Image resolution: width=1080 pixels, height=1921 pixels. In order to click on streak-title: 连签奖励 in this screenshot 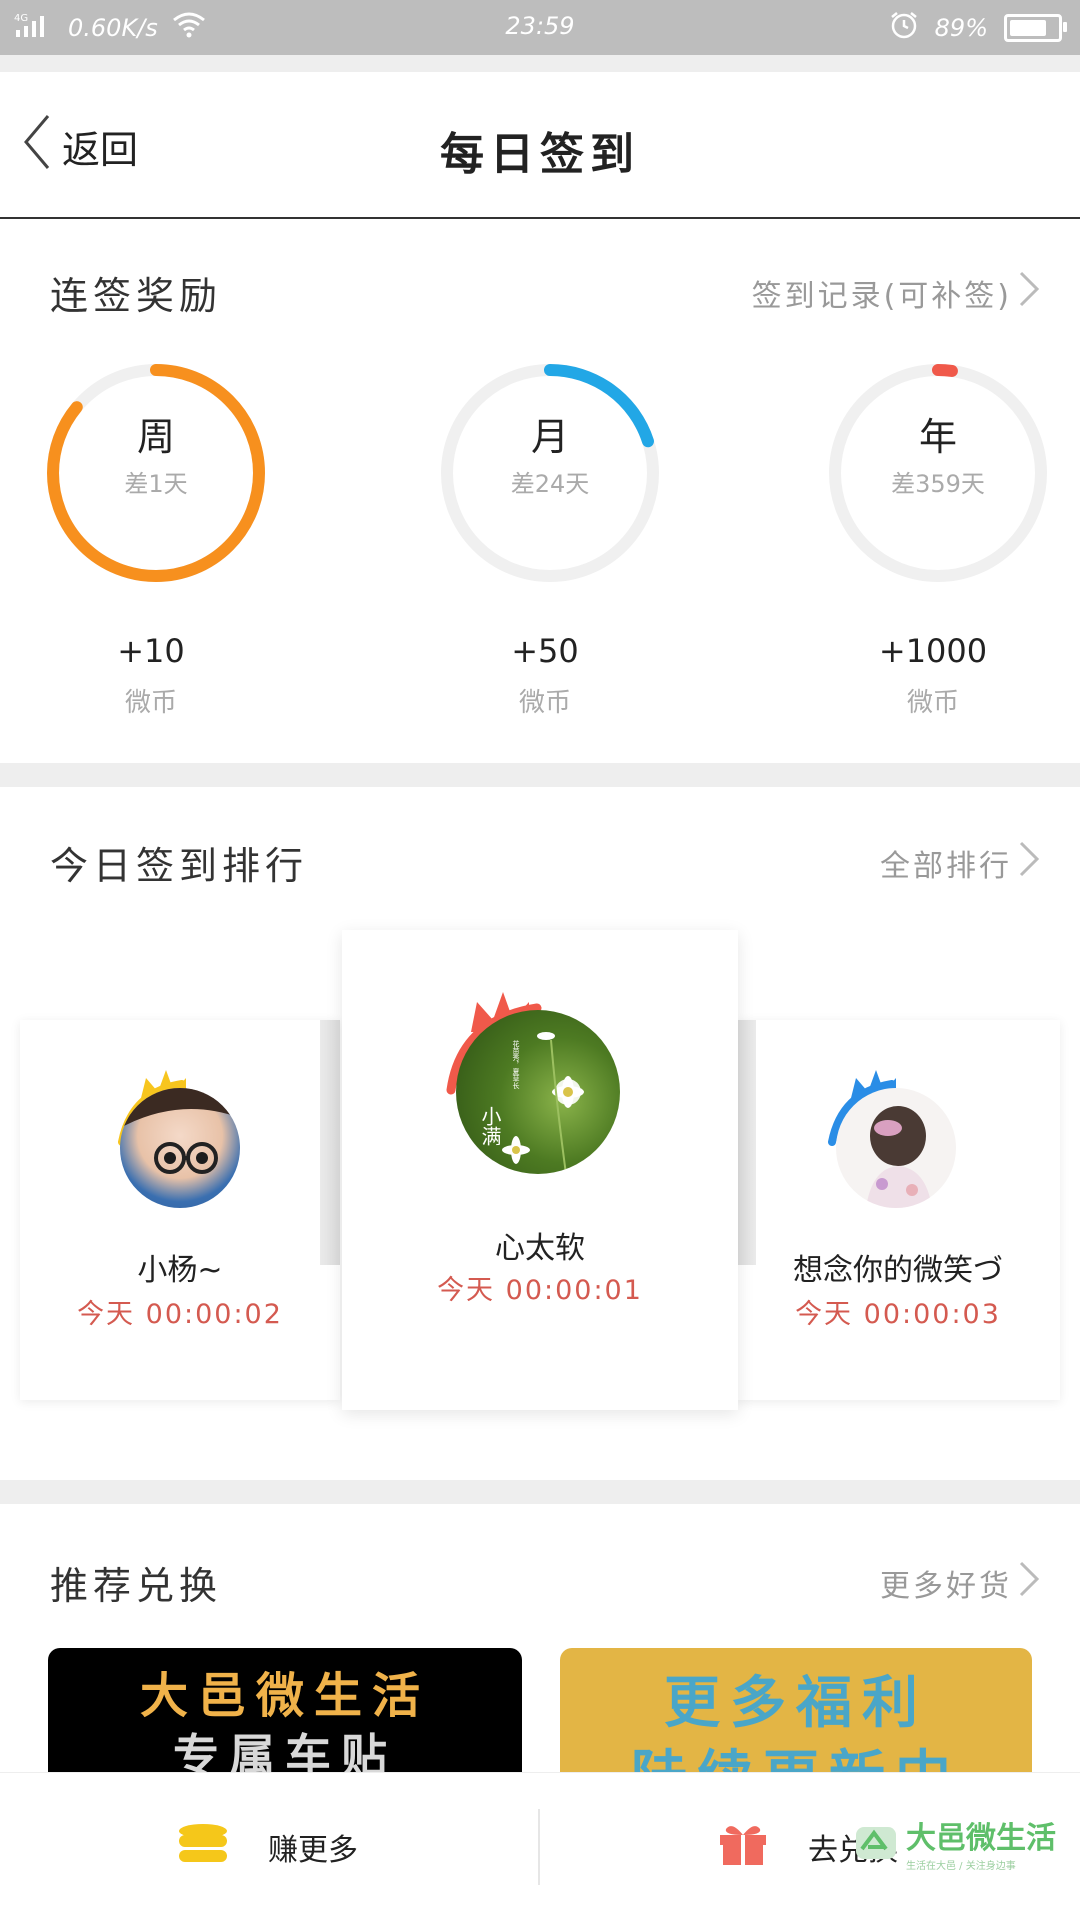, I will do `click(136, 296)`.